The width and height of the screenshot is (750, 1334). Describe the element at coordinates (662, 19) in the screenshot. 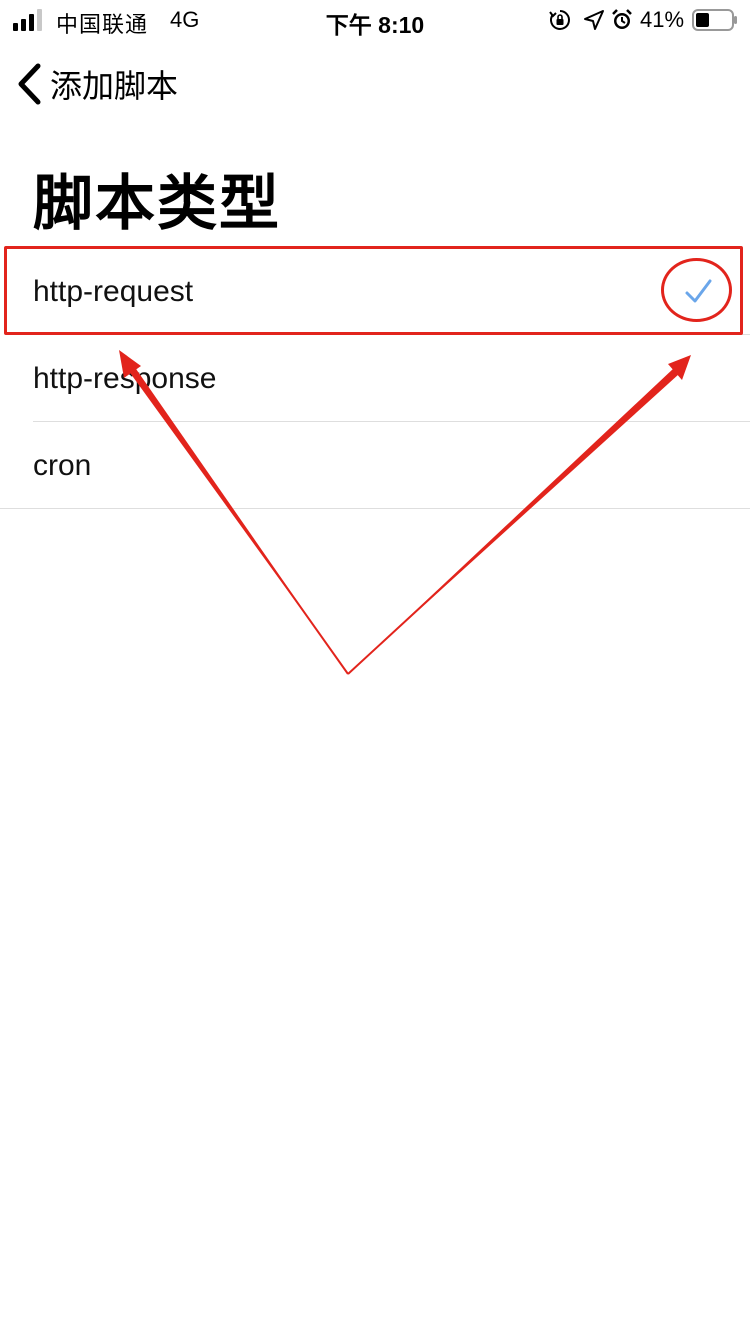

I see `battery-percent: 41%` at that location.